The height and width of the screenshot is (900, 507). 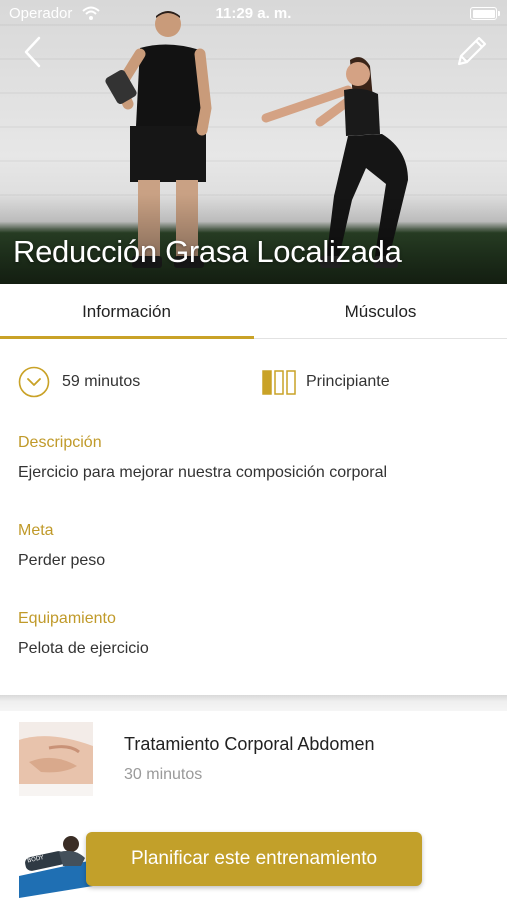 I want to click on status-time: 11:29 a. m., so click(x=253, y=13).